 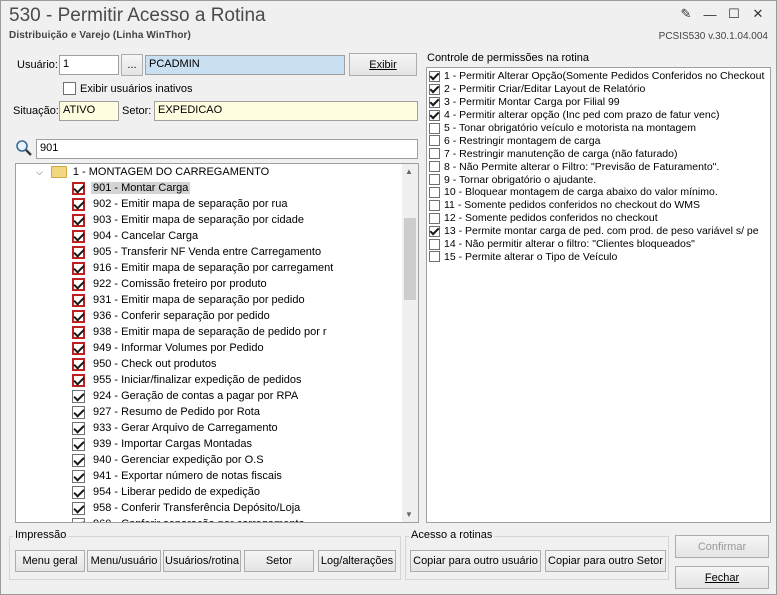 What do you see at coordinates (128, 88) in the screenshot?
I see `exibir-inativos-option: Exibir usuários inativos` at bounding box center [128, 88].